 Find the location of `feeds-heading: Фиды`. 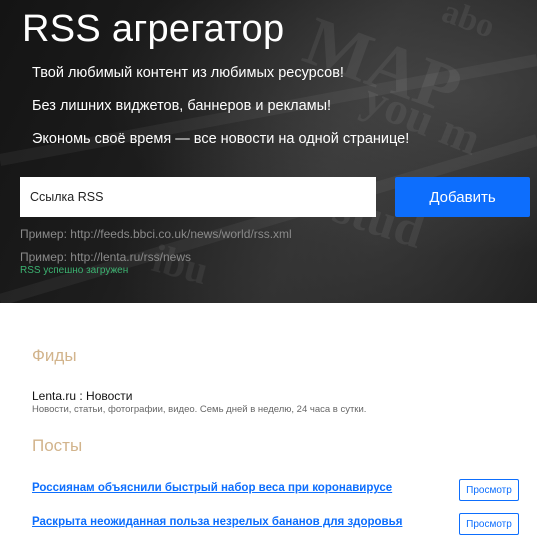

feeds-heading: Фиды is located at coordinates (54, 355).